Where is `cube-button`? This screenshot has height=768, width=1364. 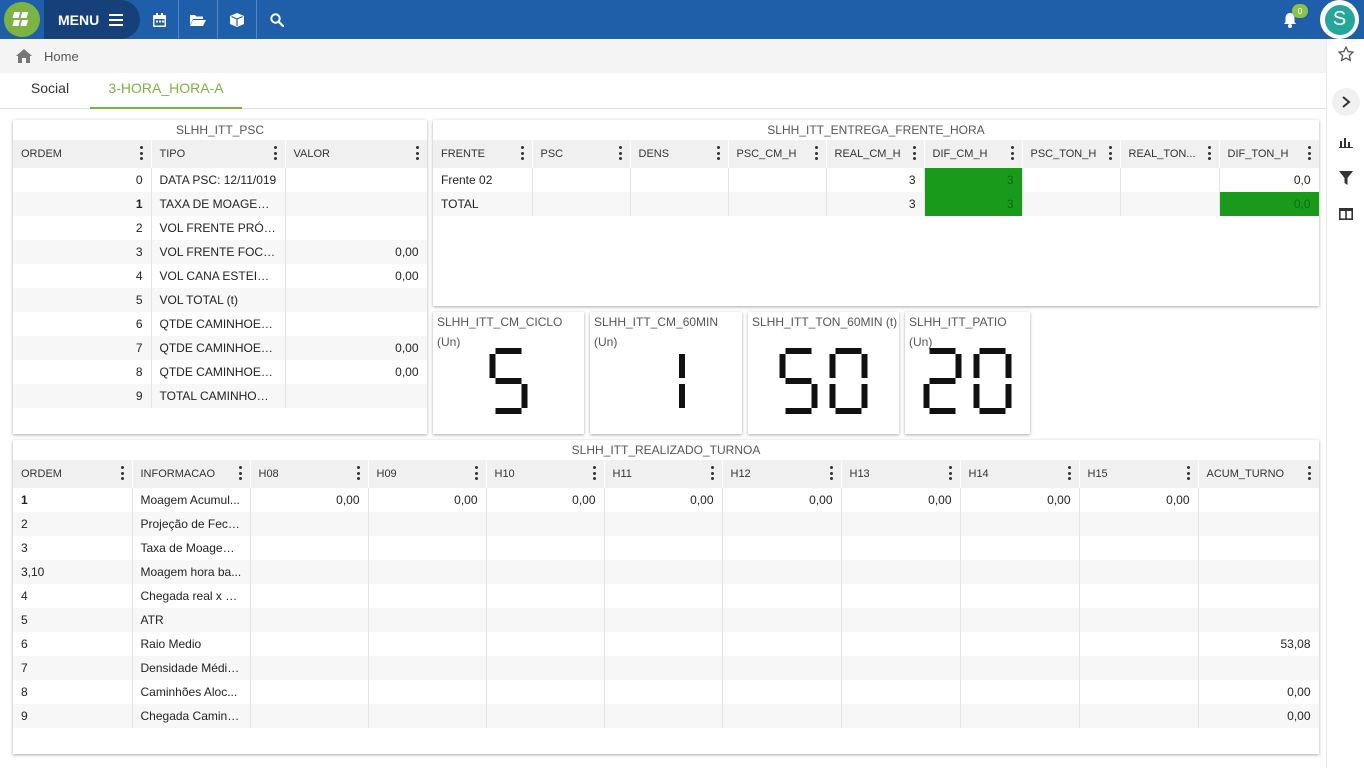
cube-button is located at coordinates (237, 19).